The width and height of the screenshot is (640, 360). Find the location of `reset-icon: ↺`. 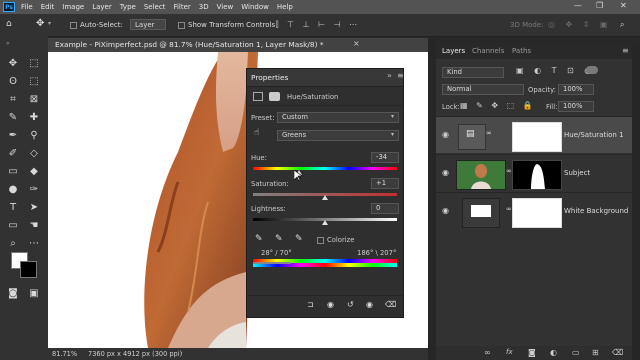

reset-icon: ↺ is located at coordinates (350, 304).